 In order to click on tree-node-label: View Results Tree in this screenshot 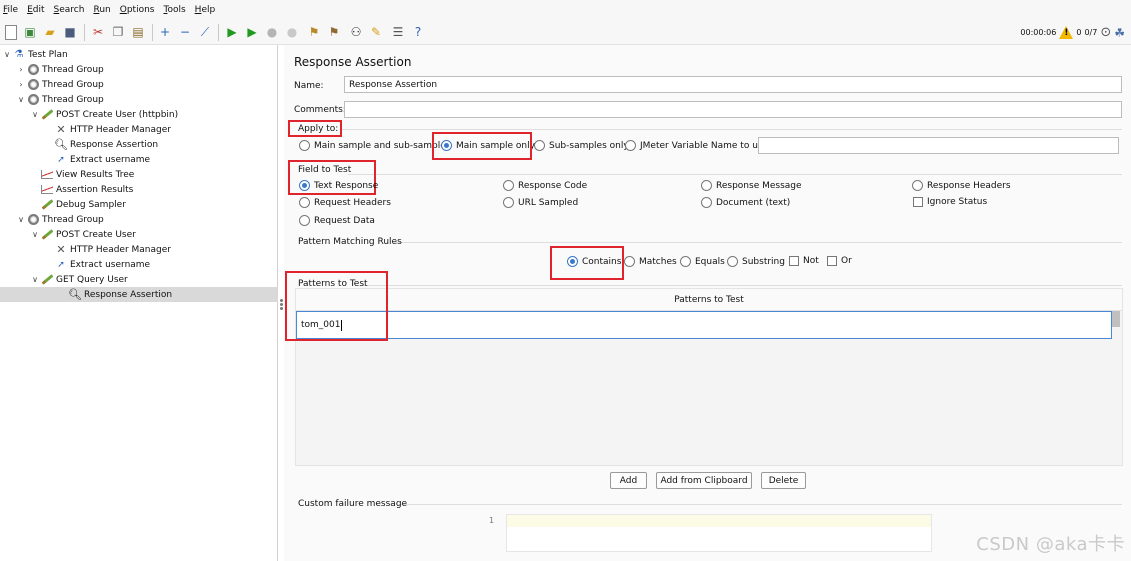, I will do `click(95, 174)`.